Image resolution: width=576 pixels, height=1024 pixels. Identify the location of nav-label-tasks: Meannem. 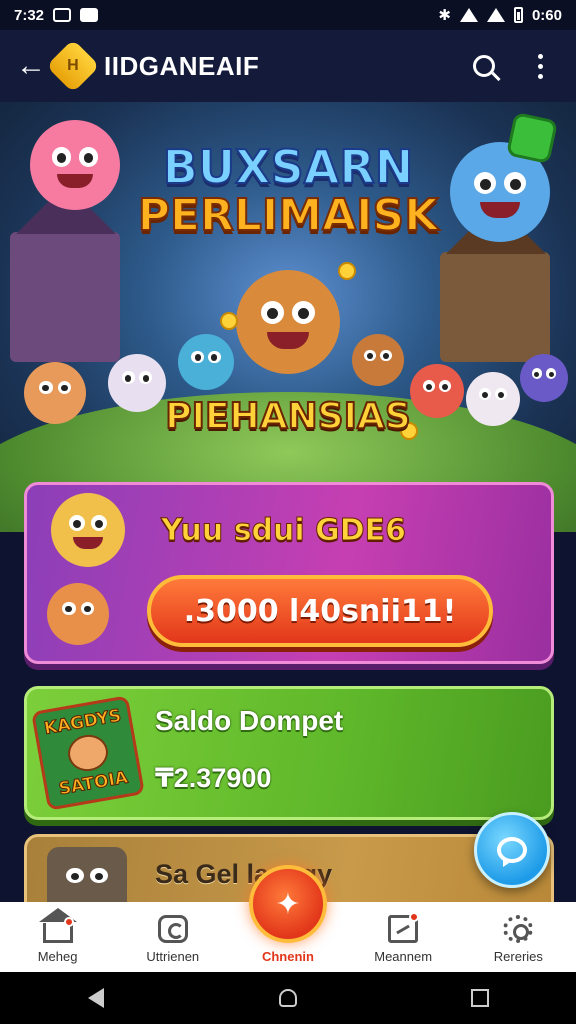
(403, 956).